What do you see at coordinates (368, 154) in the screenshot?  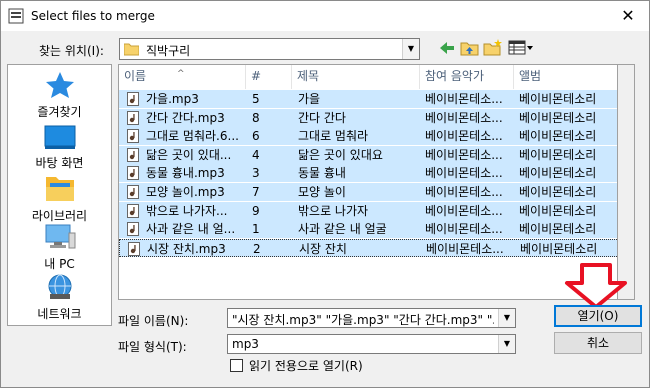 I see `file-row: 닮은 곳이 있대... 4 닮은 곳이 있대요 베이비몬테소... 베이비몬테소리` at bounding box center [368, 154].